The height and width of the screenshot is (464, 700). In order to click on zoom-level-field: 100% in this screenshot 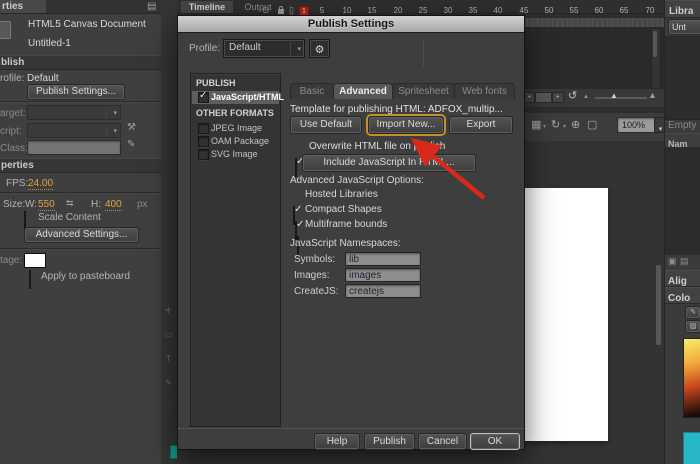, I will do `click(637, 125)`.